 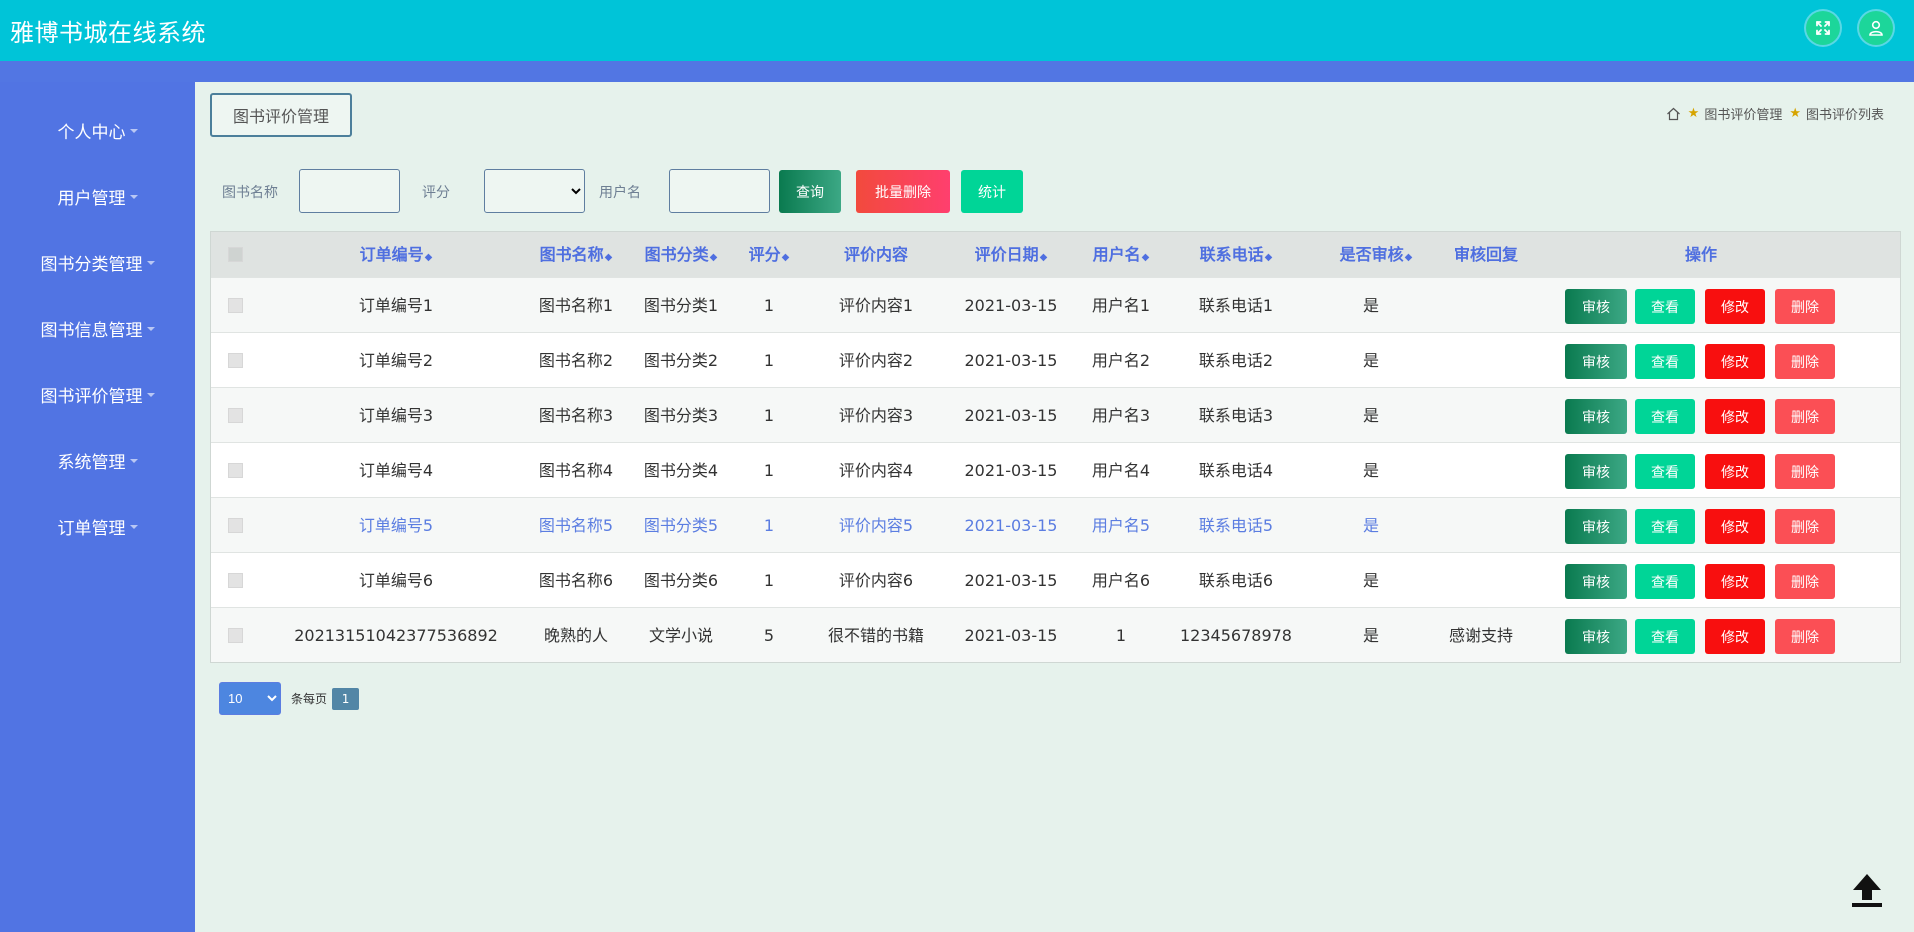 I want to click on page-number-button: 1, so click(x=346, y=698).